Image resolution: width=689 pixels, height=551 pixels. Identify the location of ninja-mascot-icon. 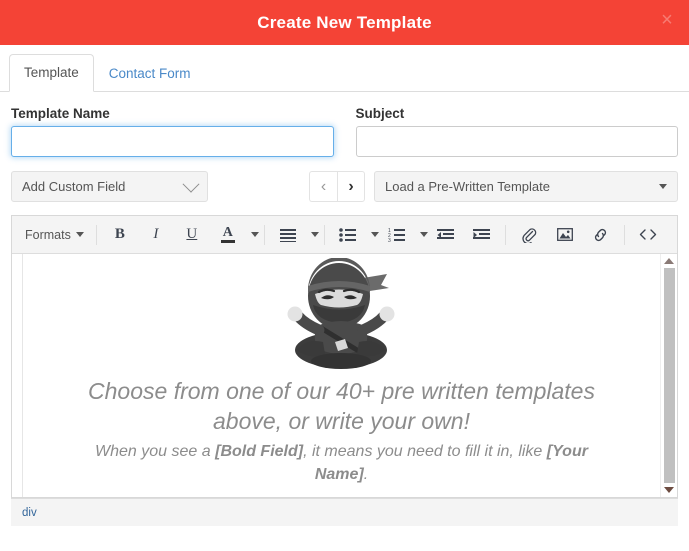
(340, 313).